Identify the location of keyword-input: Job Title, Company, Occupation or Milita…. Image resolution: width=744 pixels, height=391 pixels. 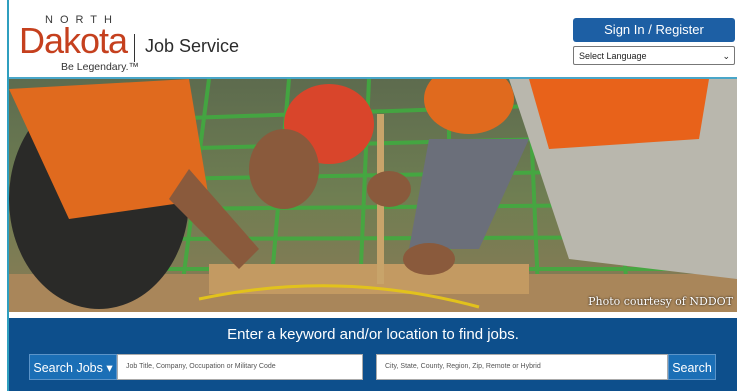
(240, 367).